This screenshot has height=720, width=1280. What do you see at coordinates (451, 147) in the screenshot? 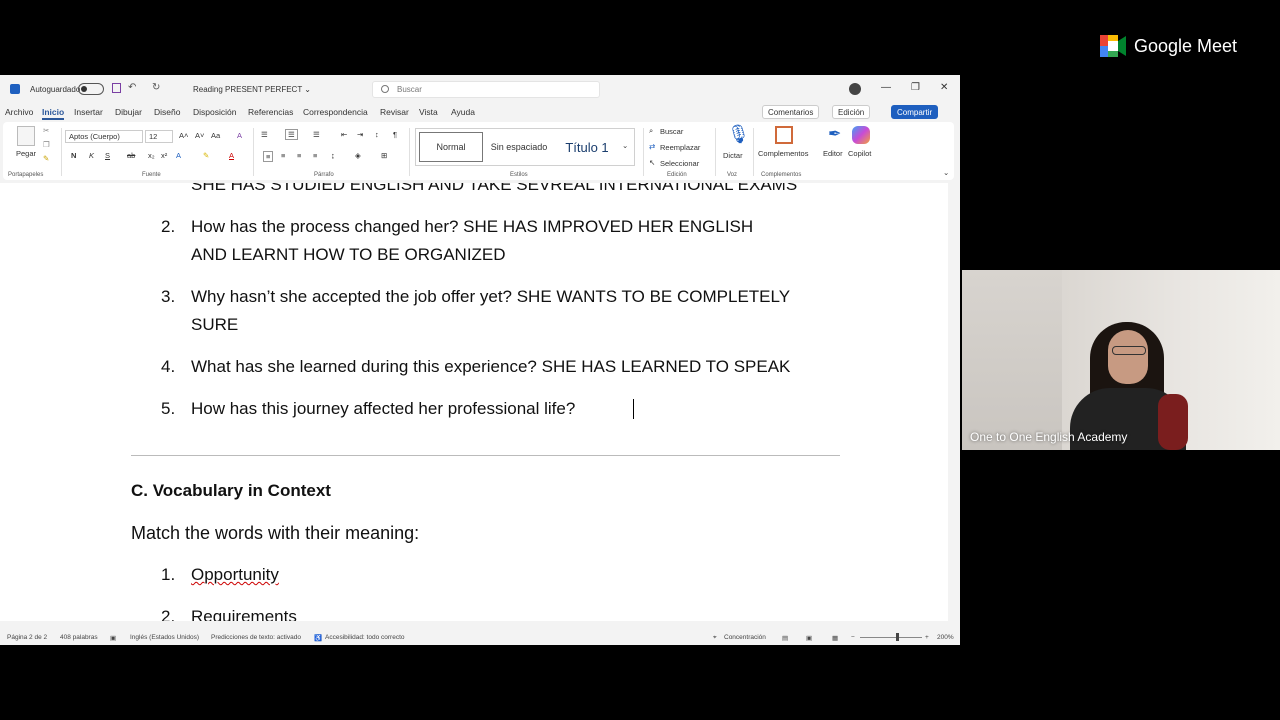
I see `style-normal: Normal` at bounding box center [451, 147].